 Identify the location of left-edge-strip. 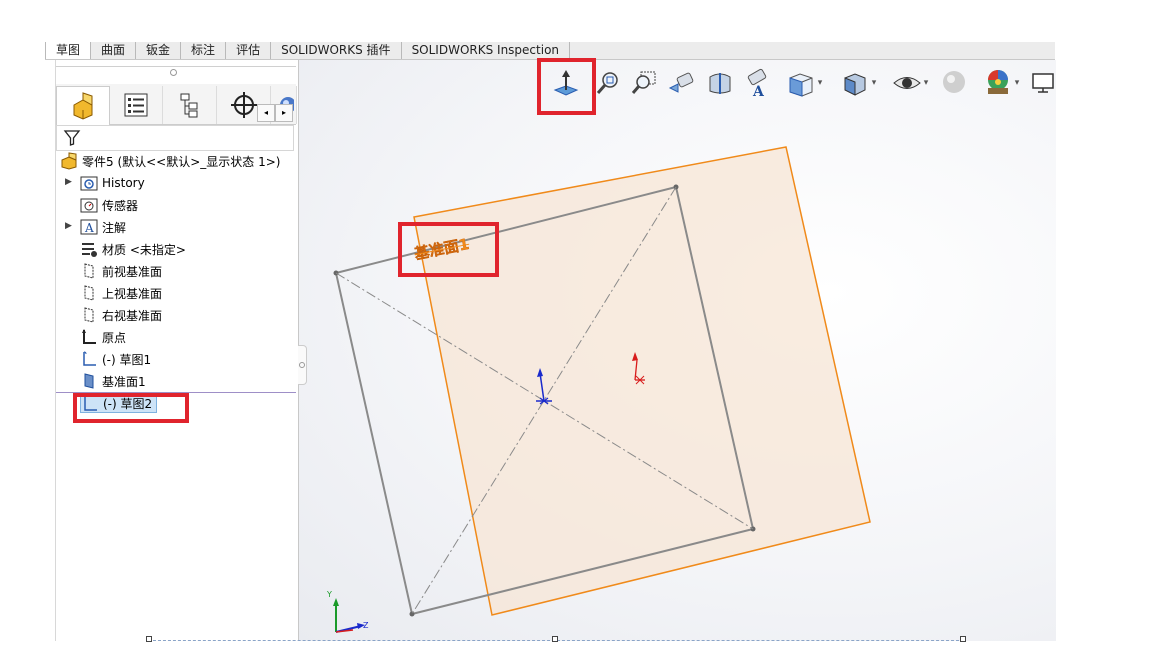
(50, 350).